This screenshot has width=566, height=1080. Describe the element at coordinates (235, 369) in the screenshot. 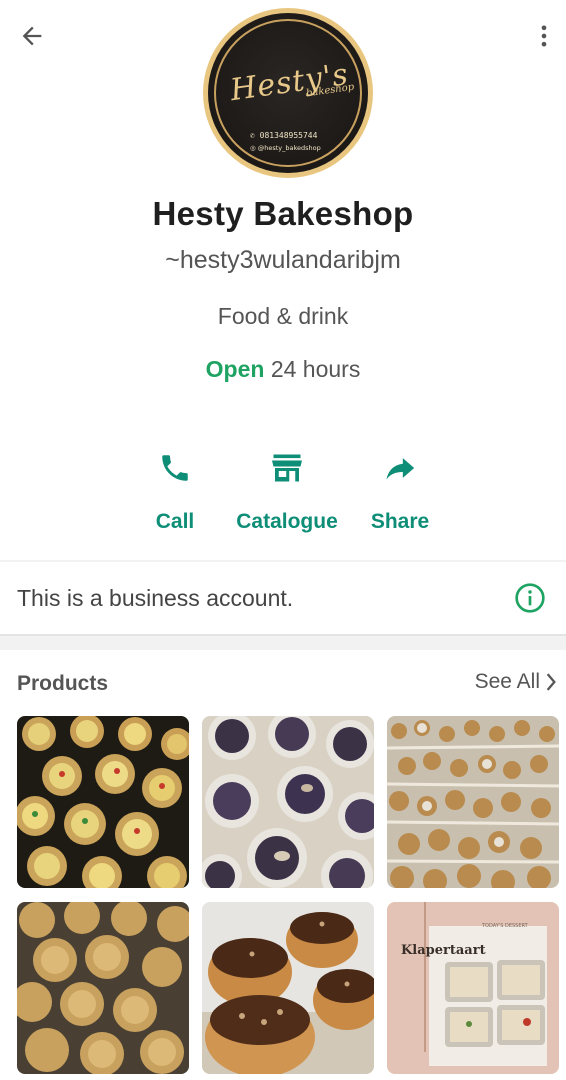

I see `hours-status: Open` at that location.